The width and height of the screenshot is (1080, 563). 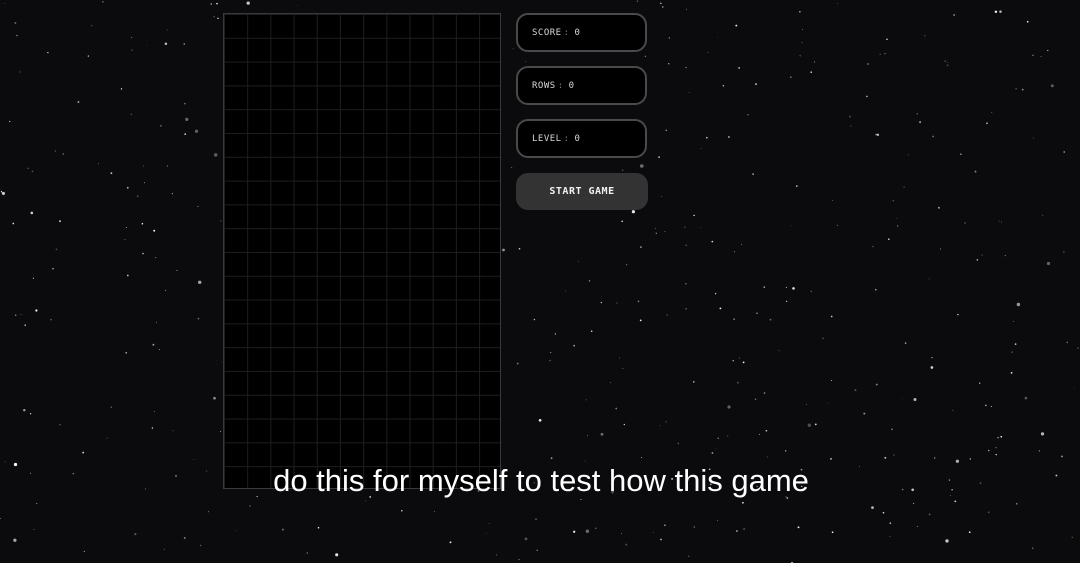 I want to click on level-display: LEVEL:0, so click(x=581, y=138).